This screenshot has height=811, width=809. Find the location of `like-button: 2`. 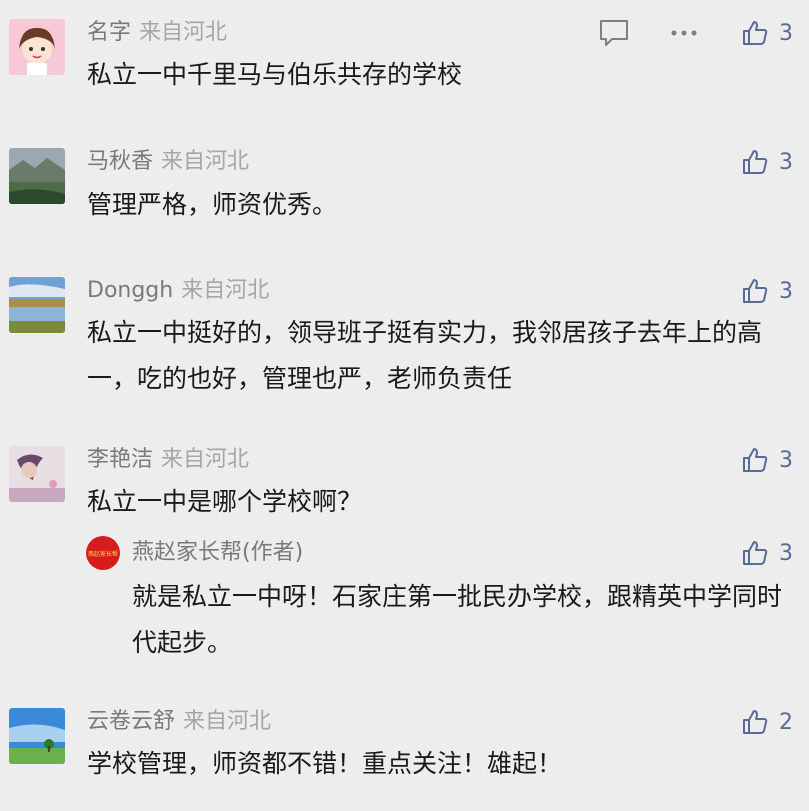

like-button: 2 is located at coordinates (767, 722).